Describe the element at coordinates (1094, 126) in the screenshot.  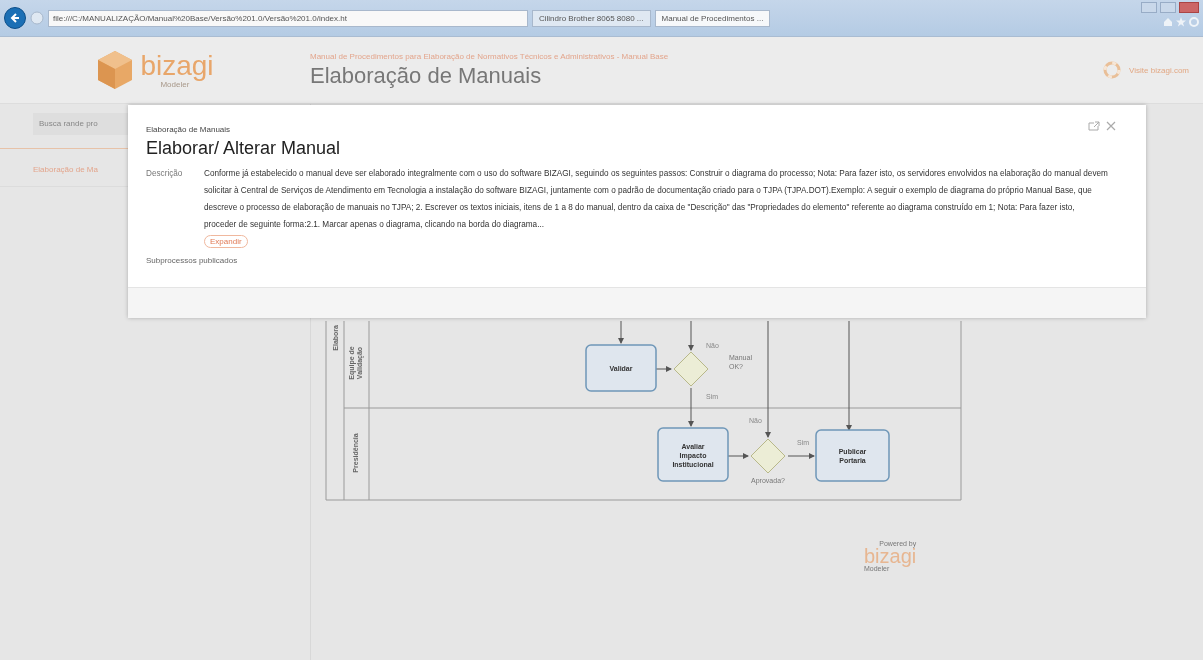
I see `popout-icon` at that location.